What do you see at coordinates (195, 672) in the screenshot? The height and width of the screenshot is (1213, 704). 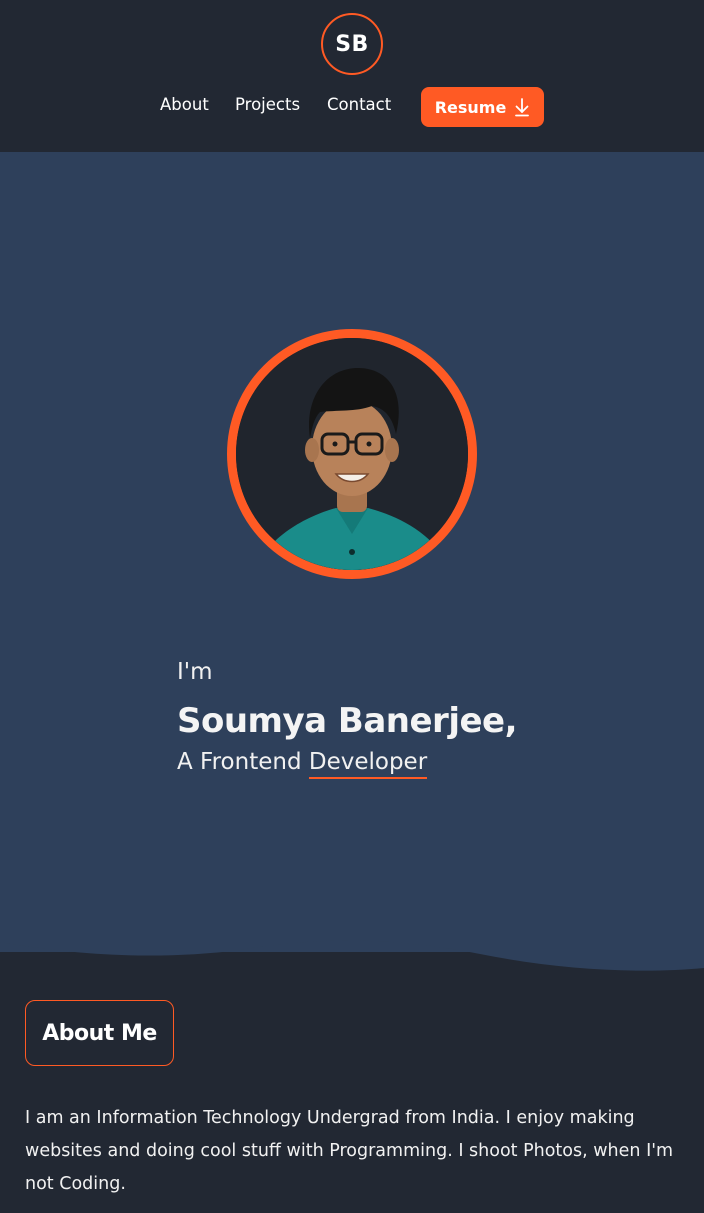 I see `greeting-text: I'm` at bounding box center [195, 672].